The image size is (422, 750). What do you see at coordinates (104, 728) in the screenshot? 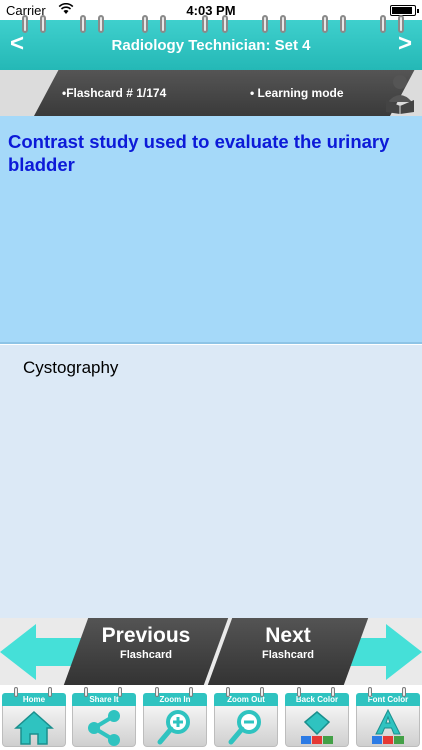
I see `share-icon` at bounding box center [104, 728].